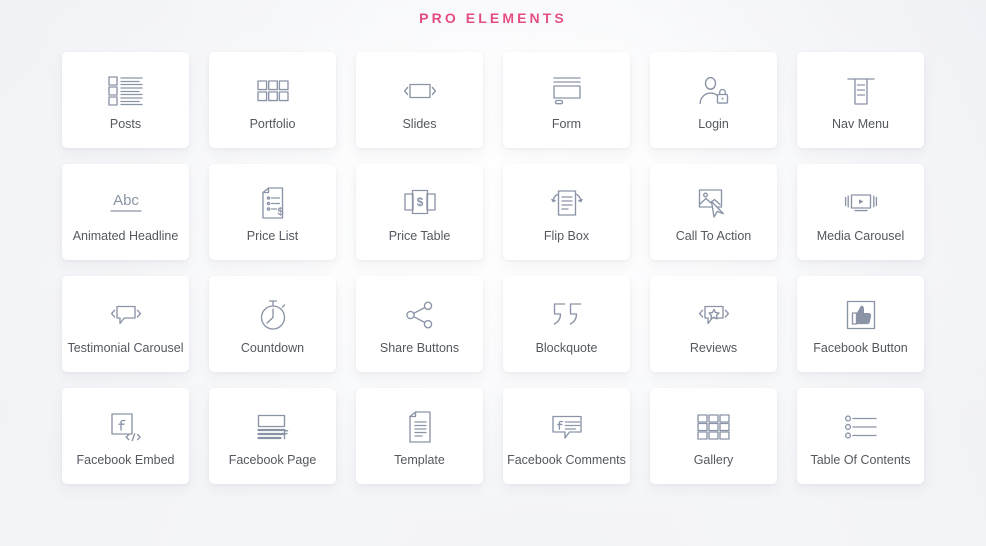 This screenshot has width=986, height=546. I want to click on element-card-label: Countdown, so click(272, 347).